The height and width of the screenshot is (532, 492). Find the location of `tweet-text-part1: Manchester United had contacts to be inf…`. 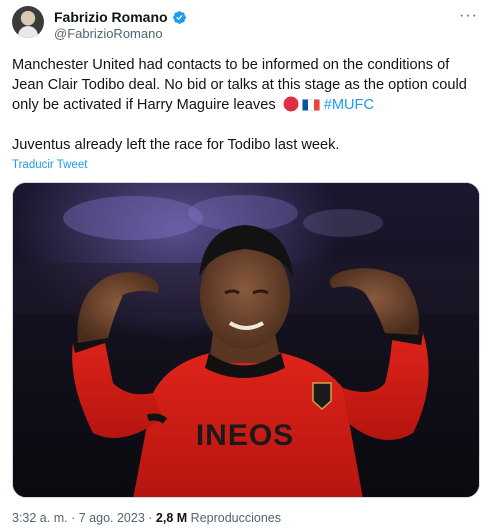

tweet-text-part1: Manchester United had contacts to be inf… is located at coordinates (239, 85).